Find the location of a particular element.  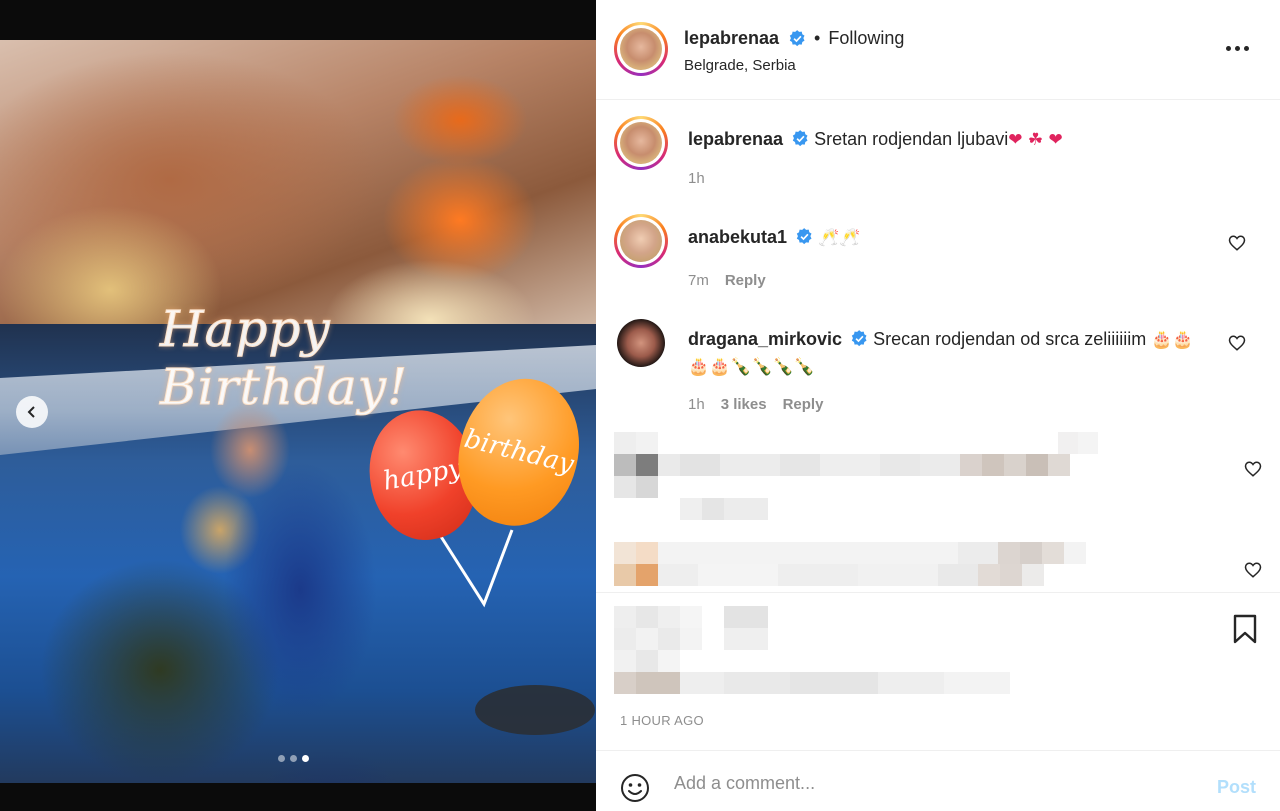

comment-text: Srecan rodjendan od srca zeliiiiiim is located at coordinates (1010, 339).